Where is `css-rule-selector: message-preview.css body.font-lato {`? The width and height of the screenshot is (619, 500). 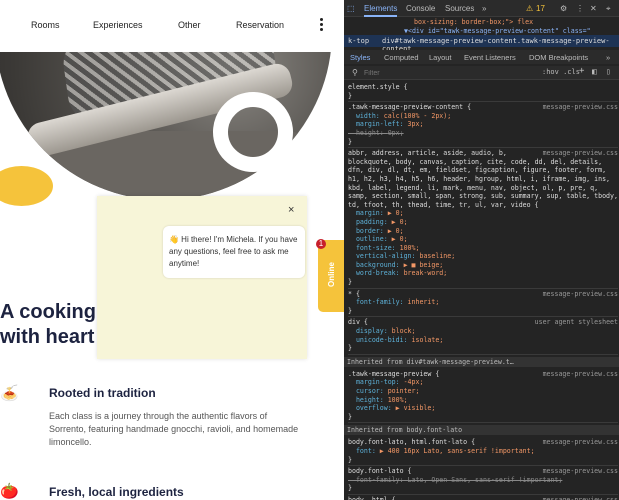 css-rule-selector: message-preview.css body.font-lato { is located at coordinates (483, 471).